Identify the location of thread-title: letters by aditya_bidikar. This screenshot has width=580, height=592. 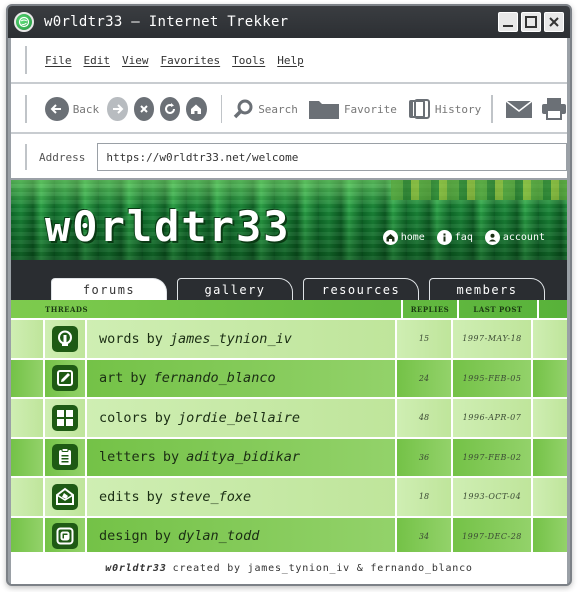
(242, 457).